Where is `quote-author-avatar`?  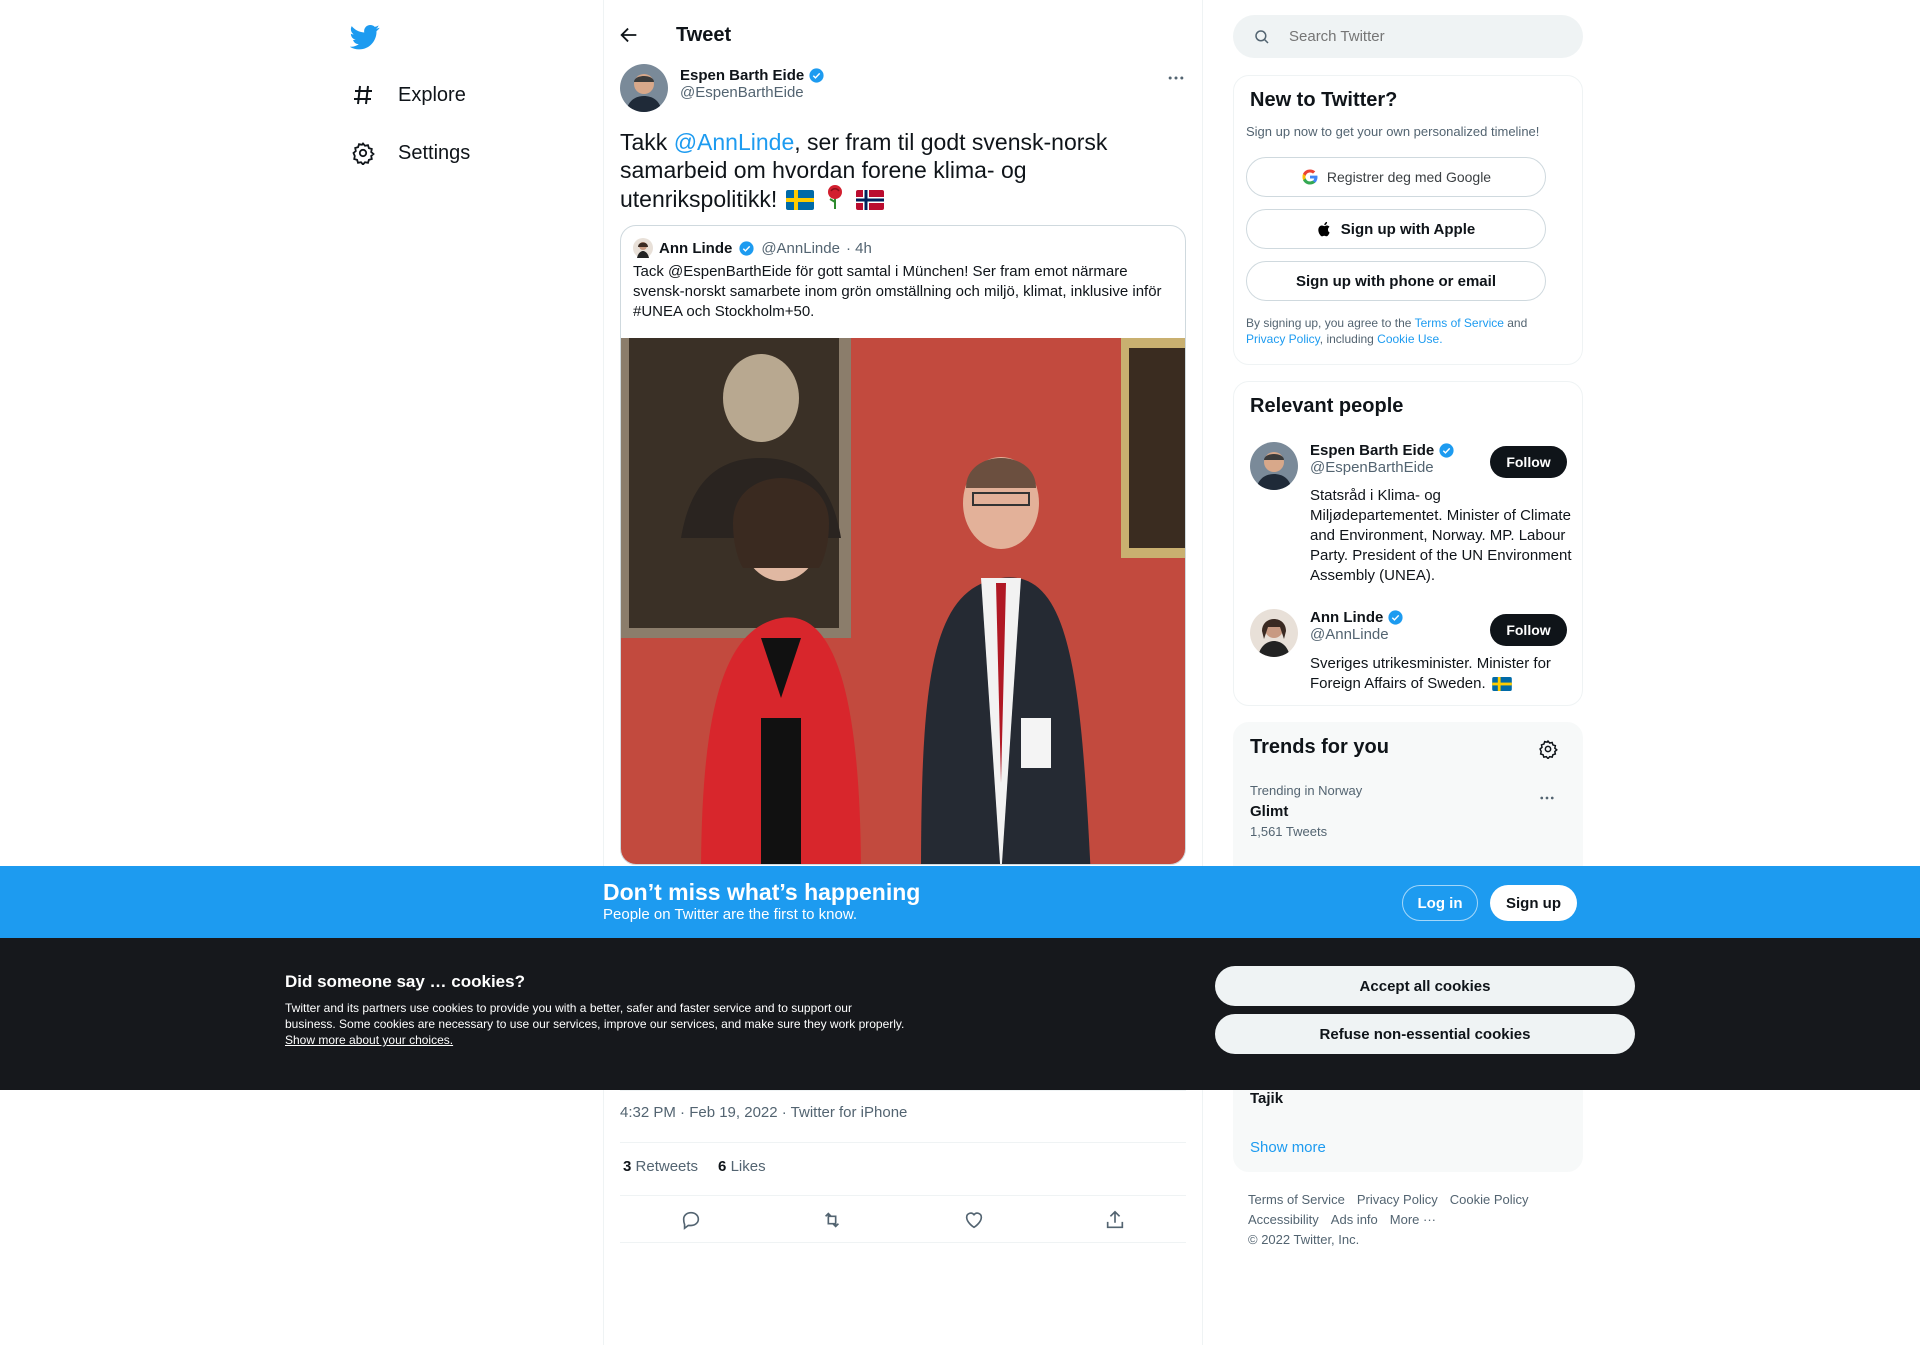
quote-author-avatar is located at coordinates (643, 248).